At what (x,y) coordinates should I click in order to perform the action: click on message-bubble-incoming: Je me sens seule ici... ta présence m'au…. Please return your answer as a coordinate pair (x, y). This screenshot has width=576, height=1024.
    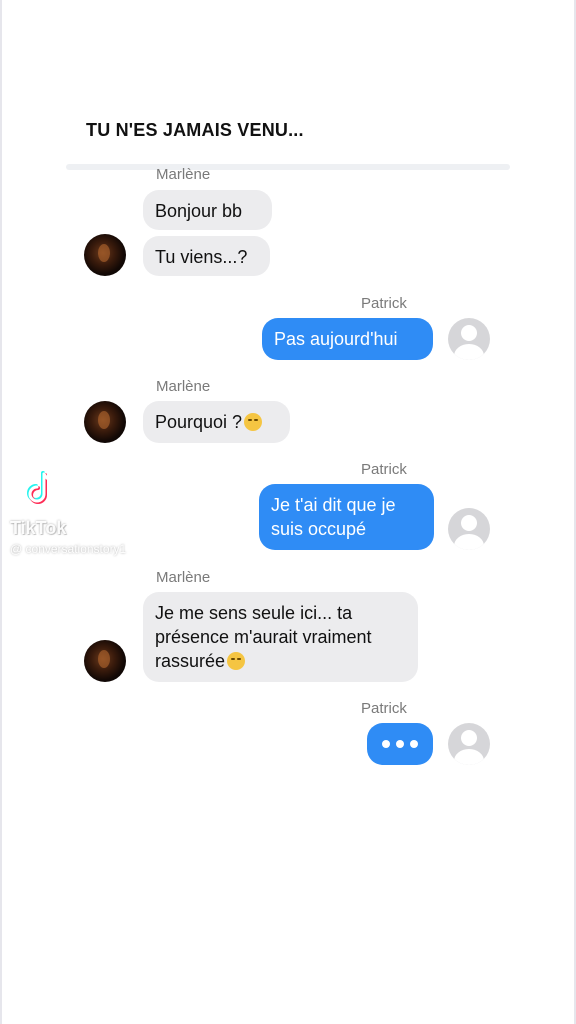
    Looking at the image, I should click on (280, 637).